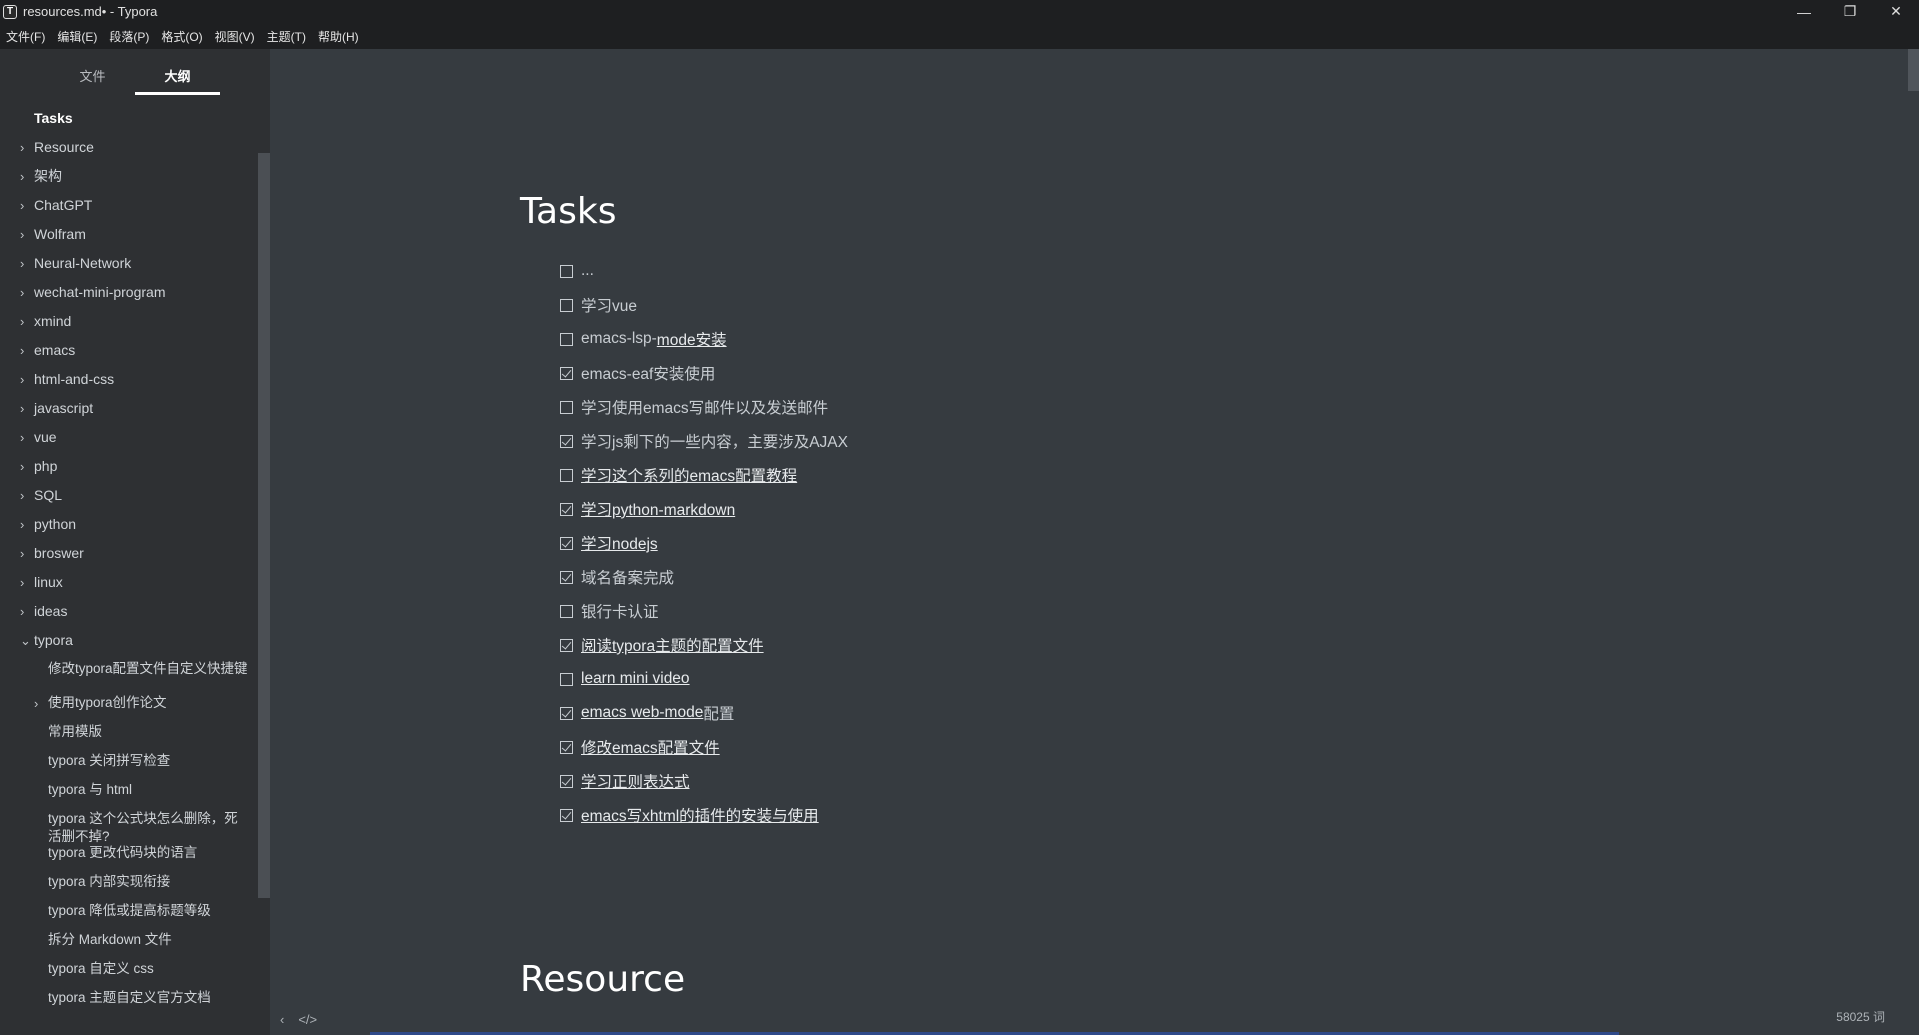 The width and height of the screenshot is (1919, 1035). What do you see at coordinates (129, 611) in the screenshot?
I see `outline-item: › ideas` at bounding box center [129, 611].